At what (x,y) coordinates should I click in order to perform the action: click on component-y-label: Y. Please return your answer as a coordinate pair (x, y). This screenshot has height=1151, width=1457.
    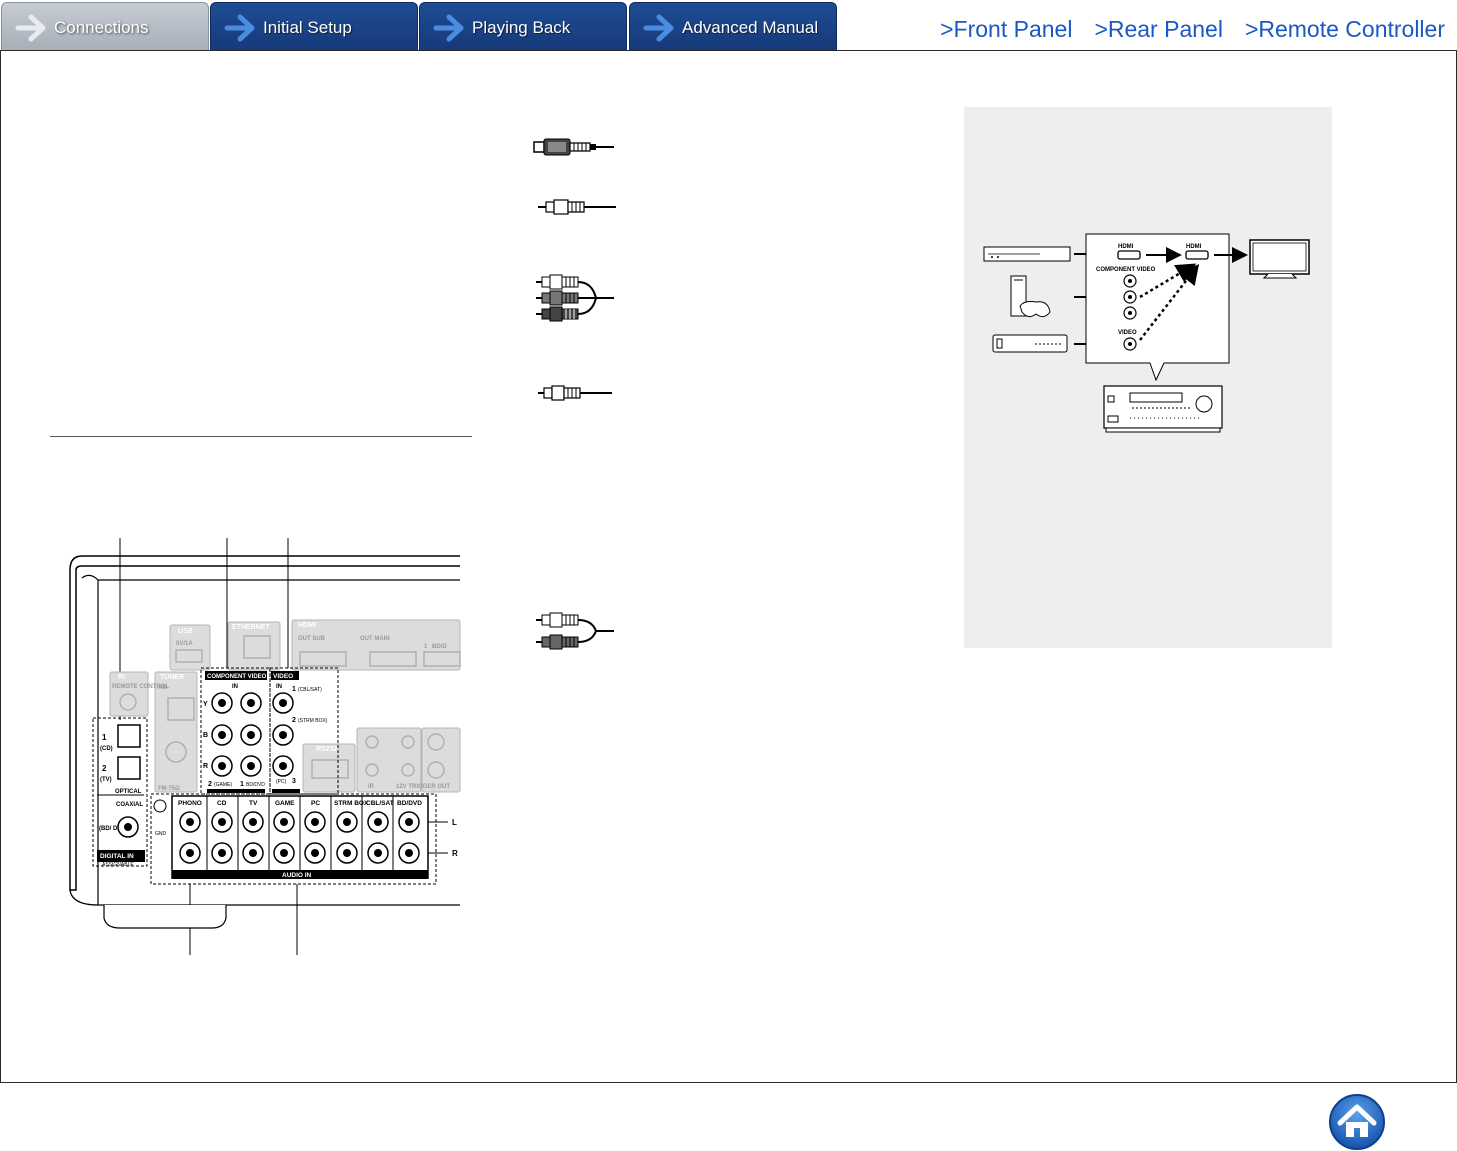
    Looking at the image, I should click on (205, 704).